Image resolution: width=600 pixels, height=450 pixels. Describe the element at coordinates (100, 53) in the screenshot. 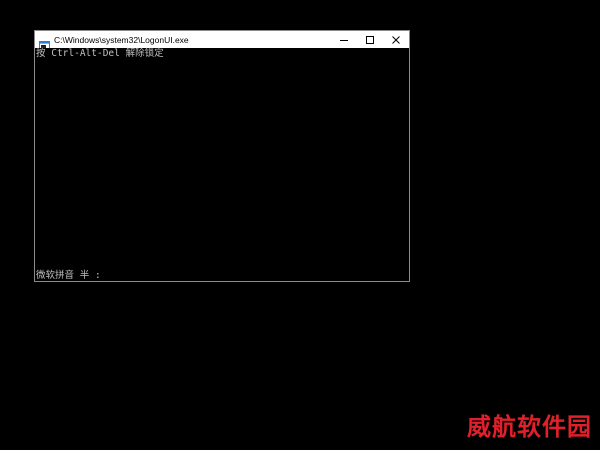

I see `unlock-prompt: 按 Ctrl-Alt-Del 解除锁定` at that location.